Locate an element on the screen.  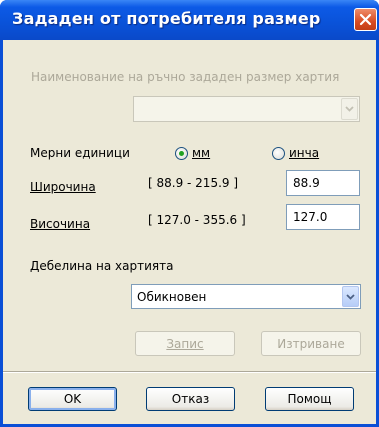
close-icon is located at coordinates (365, 19).